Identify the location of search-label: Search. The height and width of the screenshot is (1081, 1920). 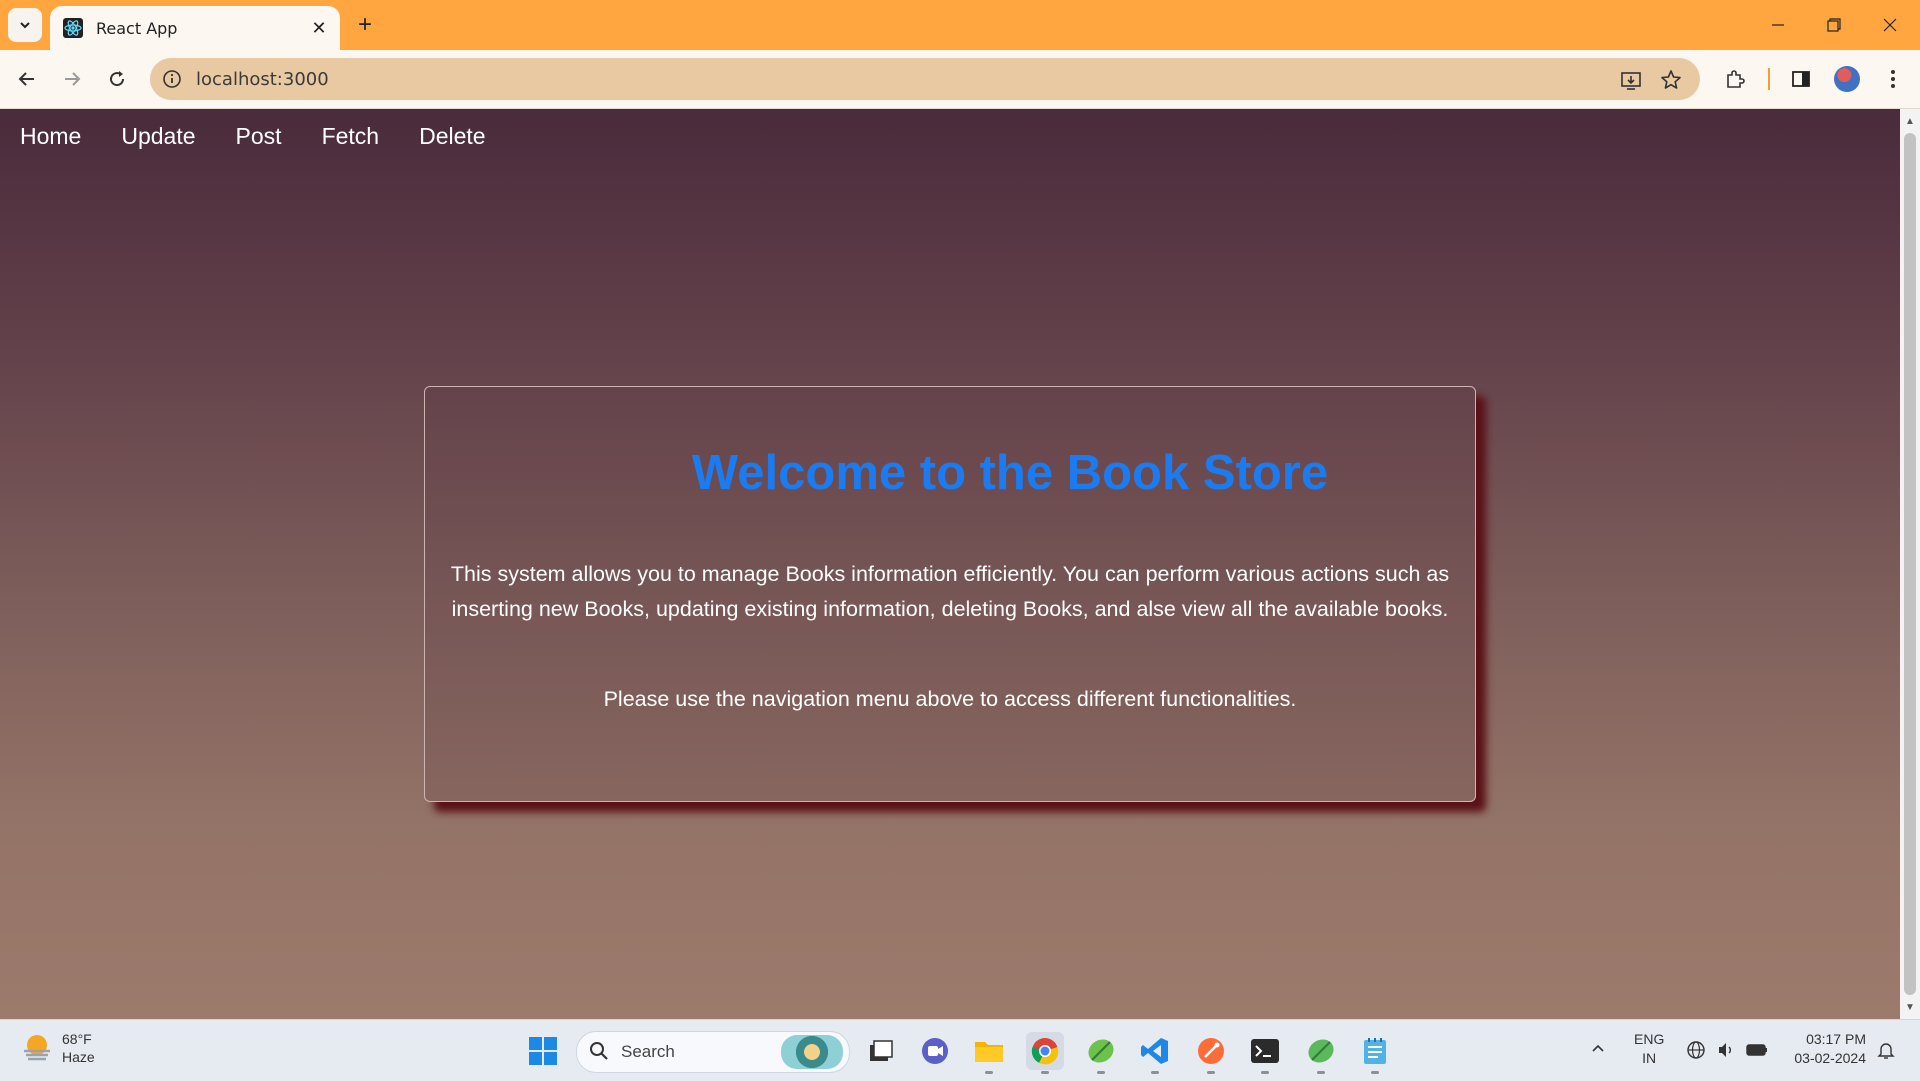
(648, 1051).